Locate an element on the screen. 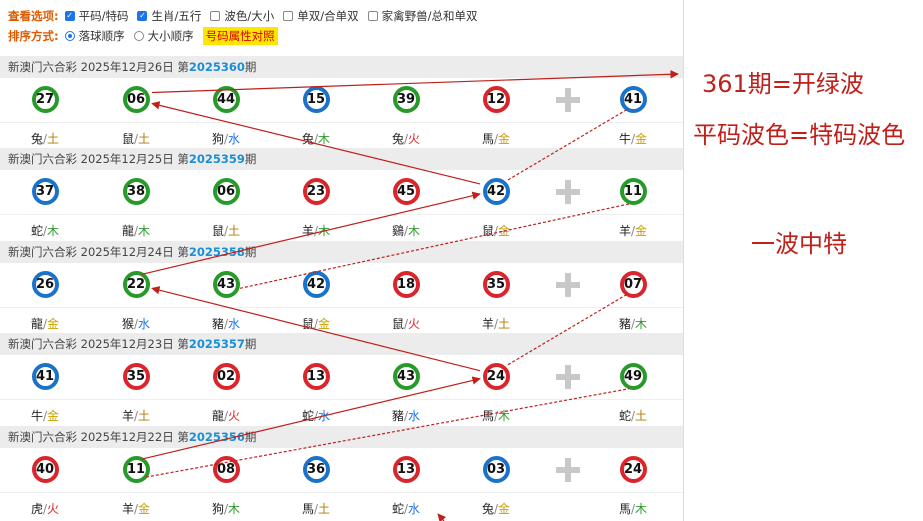 The image size is (923, 521). number-ball: 39 is located at coordinates (406, 99).